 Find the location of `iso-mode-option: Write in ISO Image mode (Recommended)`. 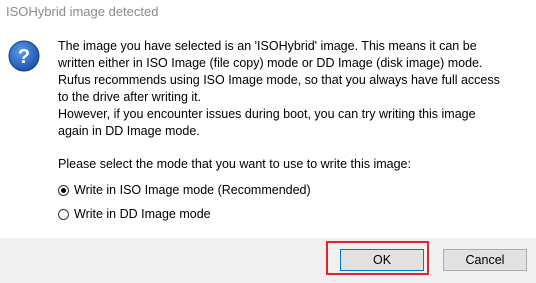

iso-mode-option: Write in ISO Image mode (Recommended) is located at coordinates (184, 190).